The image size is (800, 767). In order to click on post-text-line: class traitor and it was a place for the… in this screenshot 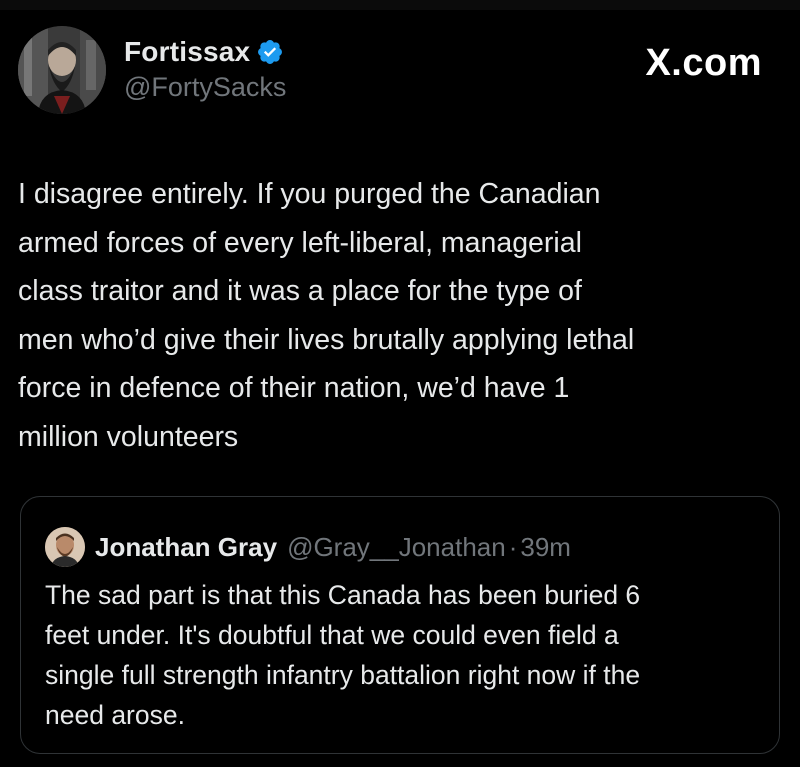, I will do `click(300, 291)`.